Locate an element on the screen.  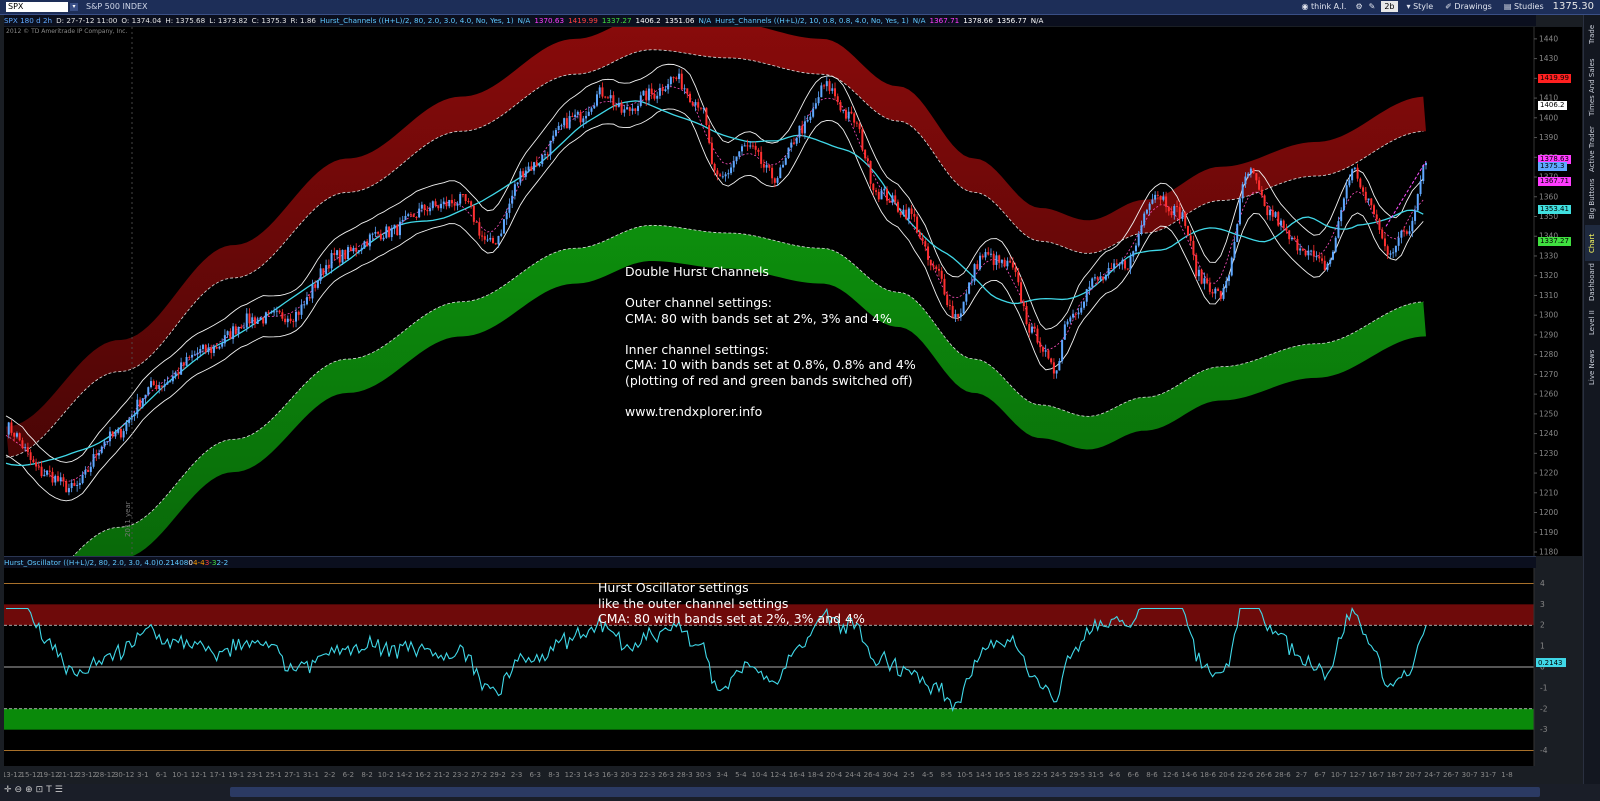
symbol-dropdown-icon: ▾ is located at coordinates (74, 7).